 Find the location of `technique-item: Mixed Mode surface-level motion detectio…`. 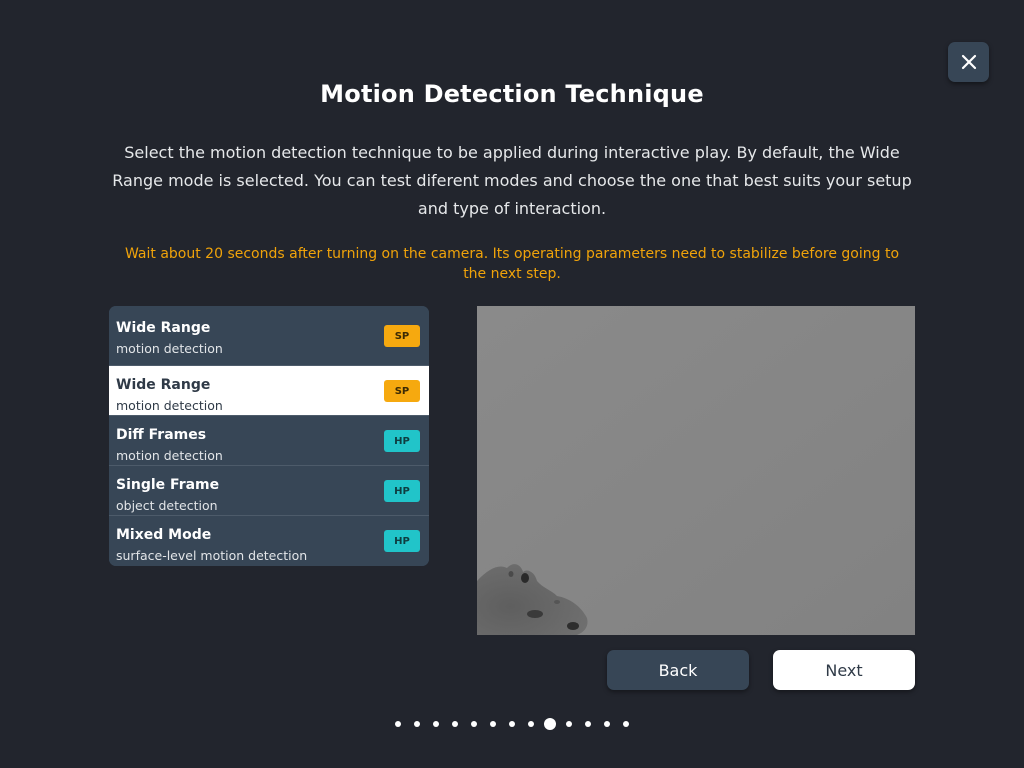

technique-item: Mixed Mode surface-level motion detectio… is located at coordinates (269, 541).